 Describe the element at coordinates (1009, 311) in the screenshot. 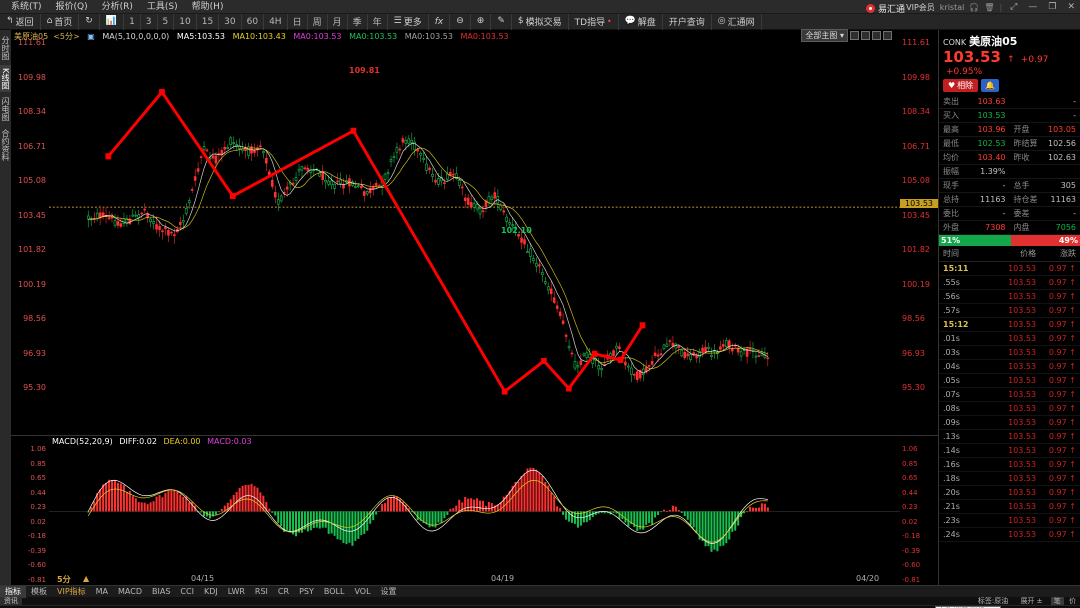

I see `tick-row: .57s 103.53 0.97 ↑` at that location.